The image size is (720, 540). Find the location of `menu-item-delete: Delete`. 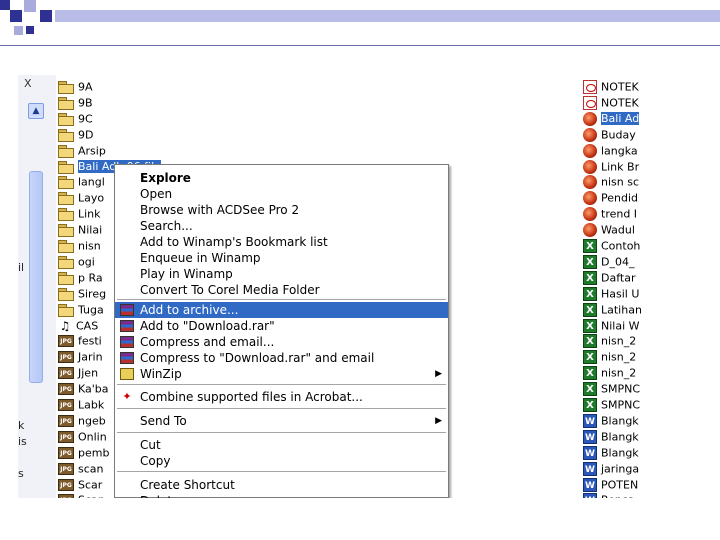

menu-item-delete: Delete is located at coordinates (281, 495).